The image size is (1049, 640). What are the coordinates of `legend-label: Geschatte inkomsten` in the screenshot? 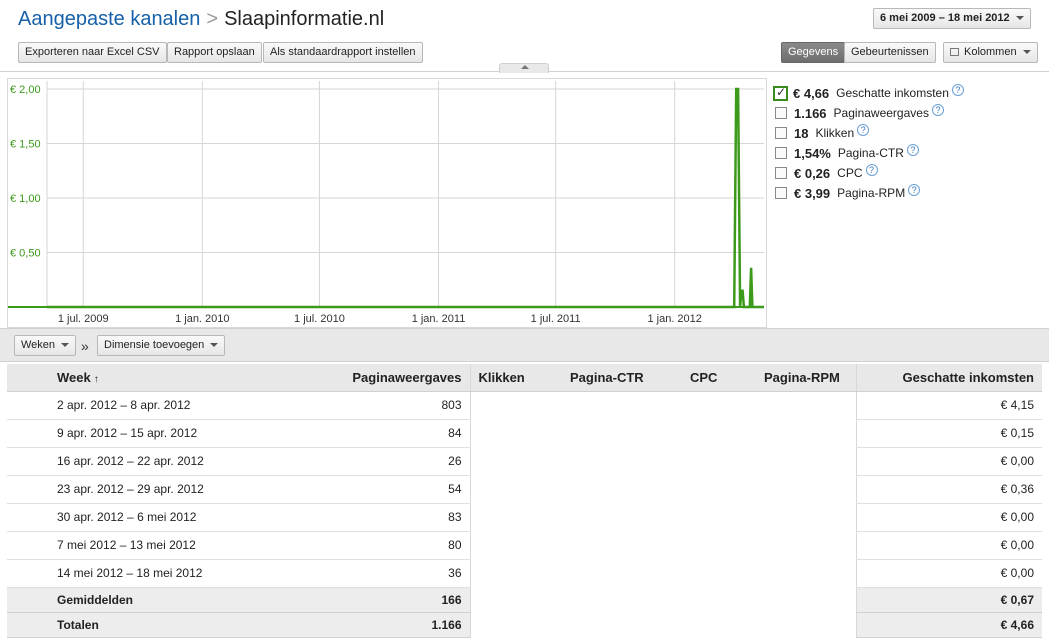 It's located at (892, 93).